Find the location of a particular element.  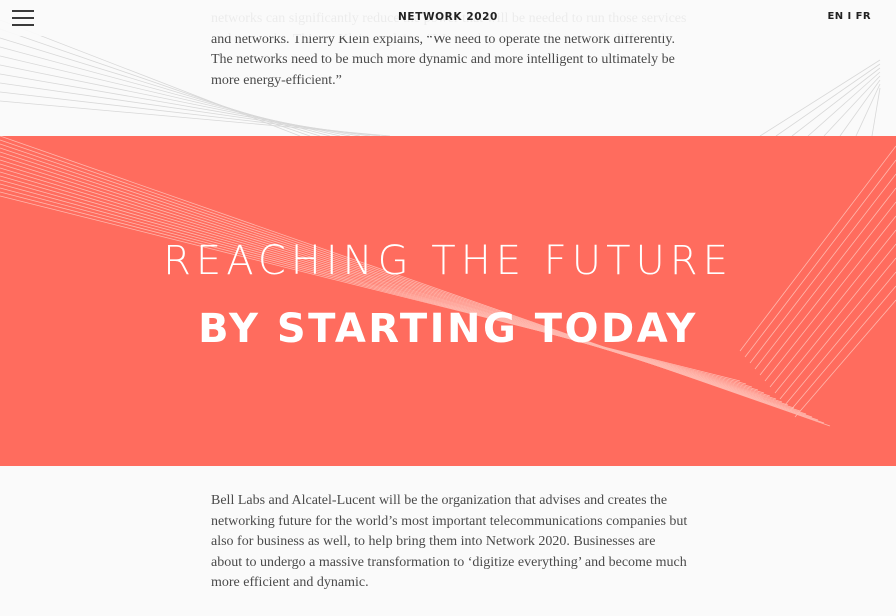

hero-headline-line1: REACHING THE FUTURE is located at coordinates (448, 261).